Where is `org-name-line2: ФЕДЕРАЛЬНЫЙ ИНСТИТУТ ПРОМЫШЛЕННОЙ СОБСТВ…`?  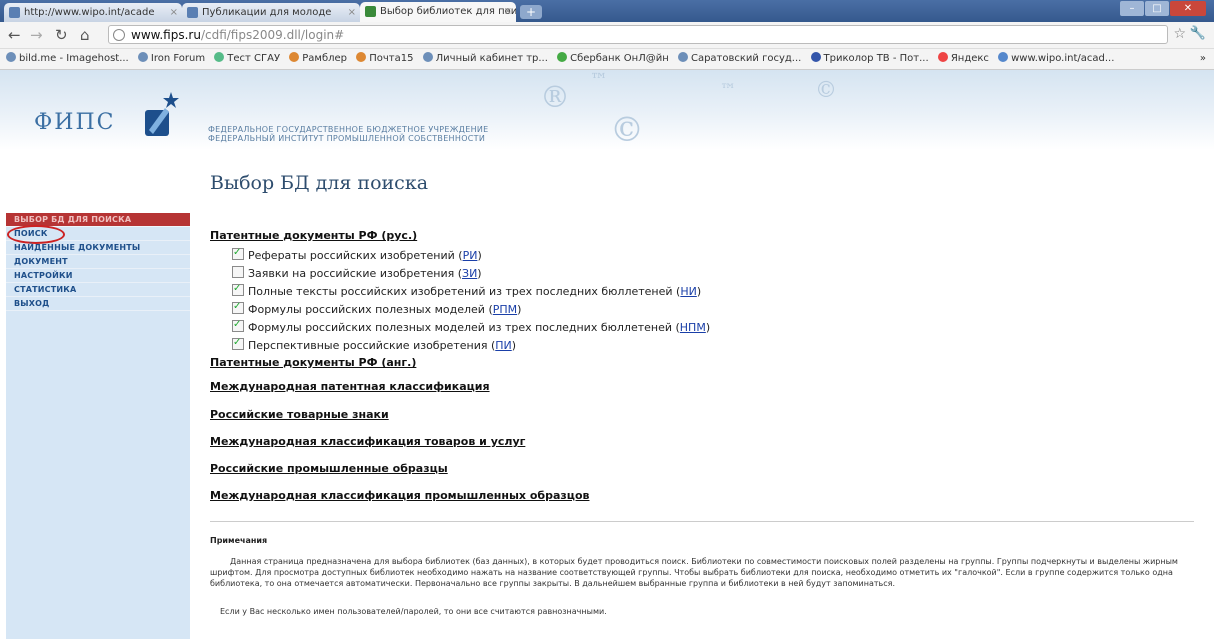
org-name-line2: ФЕДЕРАЛЬНЫЙ ИНСТИТУТ ПРОМЫШЛЕННОЙ СОБСТВ… is located at coordinates (347, 138).